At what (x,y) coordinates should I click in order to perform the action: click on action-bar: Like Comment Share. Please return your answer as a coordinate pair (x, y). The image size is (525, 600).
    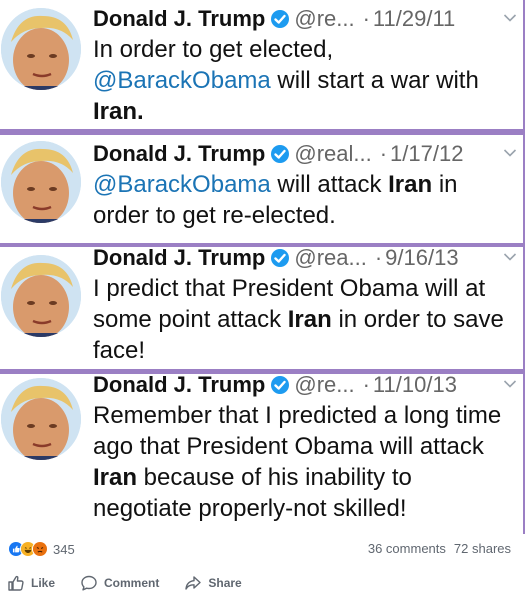
    Looking at the image, I should click on (262, 583).